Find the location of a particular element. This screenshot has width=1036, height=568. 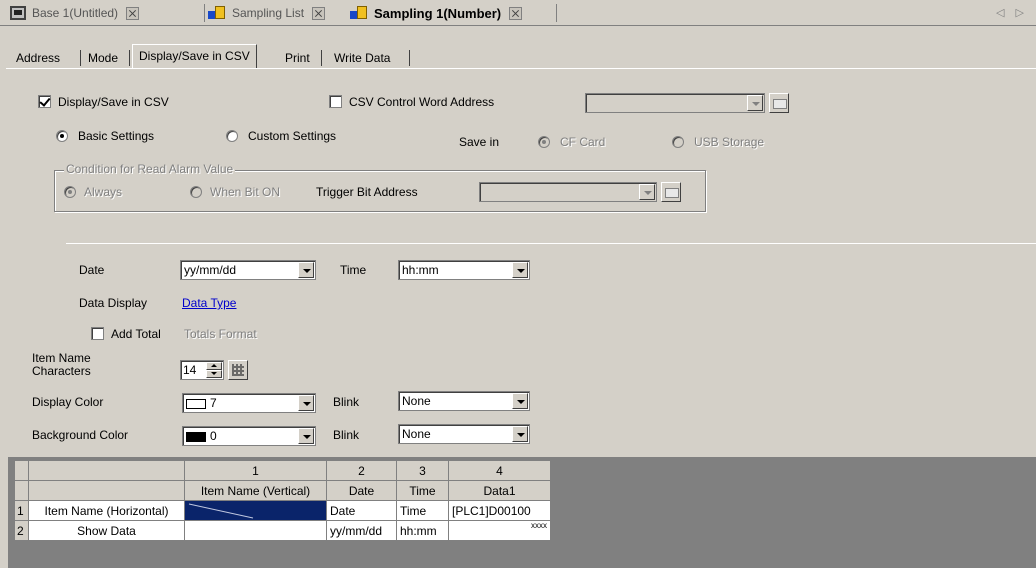

doc-tab-sampling-1: Sampling 1(Number) is located at coordinates (436, 13).